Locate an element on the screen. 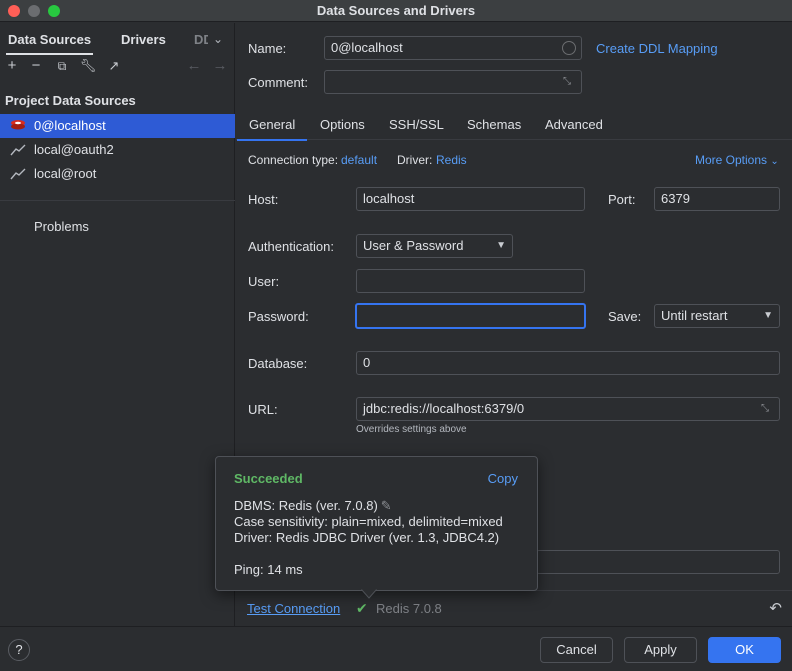 The width and height of the screenshot is (792, 671). forward-arrow-icon: → is located at coordinates (220, 66).